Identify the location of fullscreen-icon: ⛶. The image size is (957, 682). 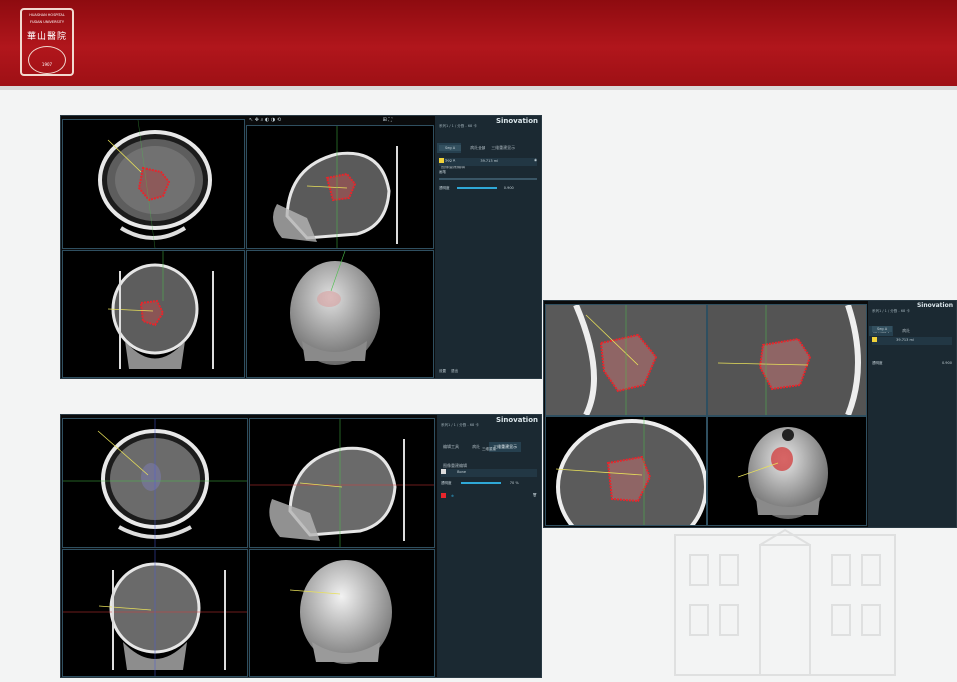
(390, 120).